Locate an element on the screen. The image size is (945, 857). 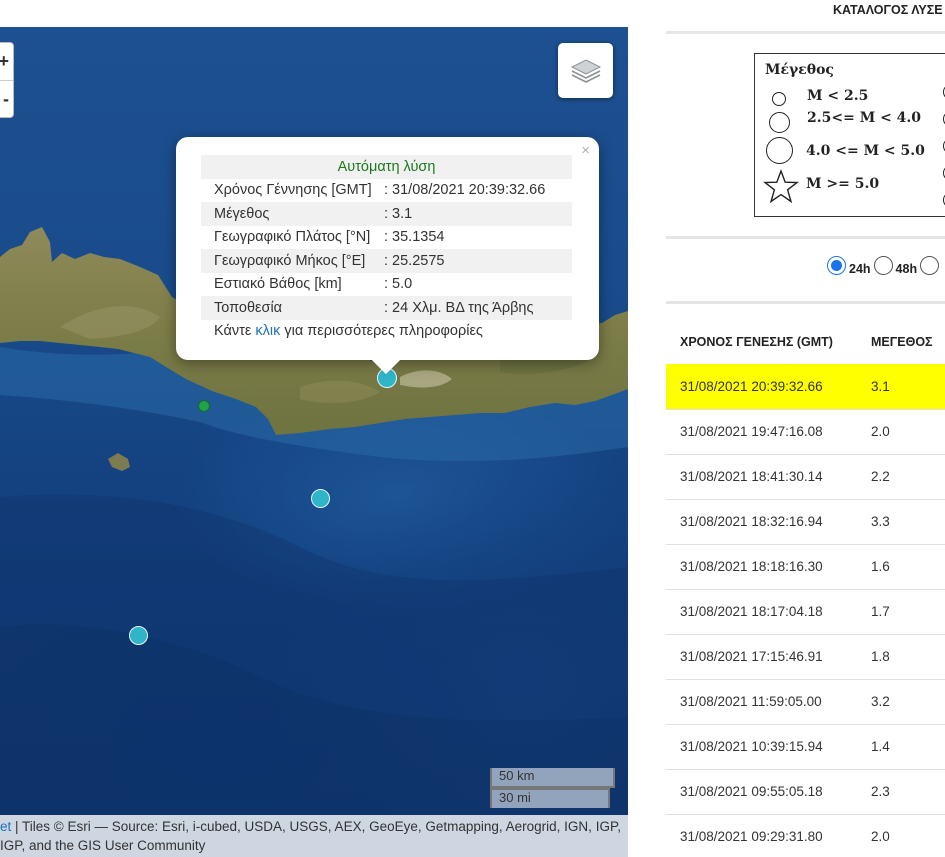
table-row: 31/08/2021 20:39:32.66 3.1 is located at coordinates (805, 386).